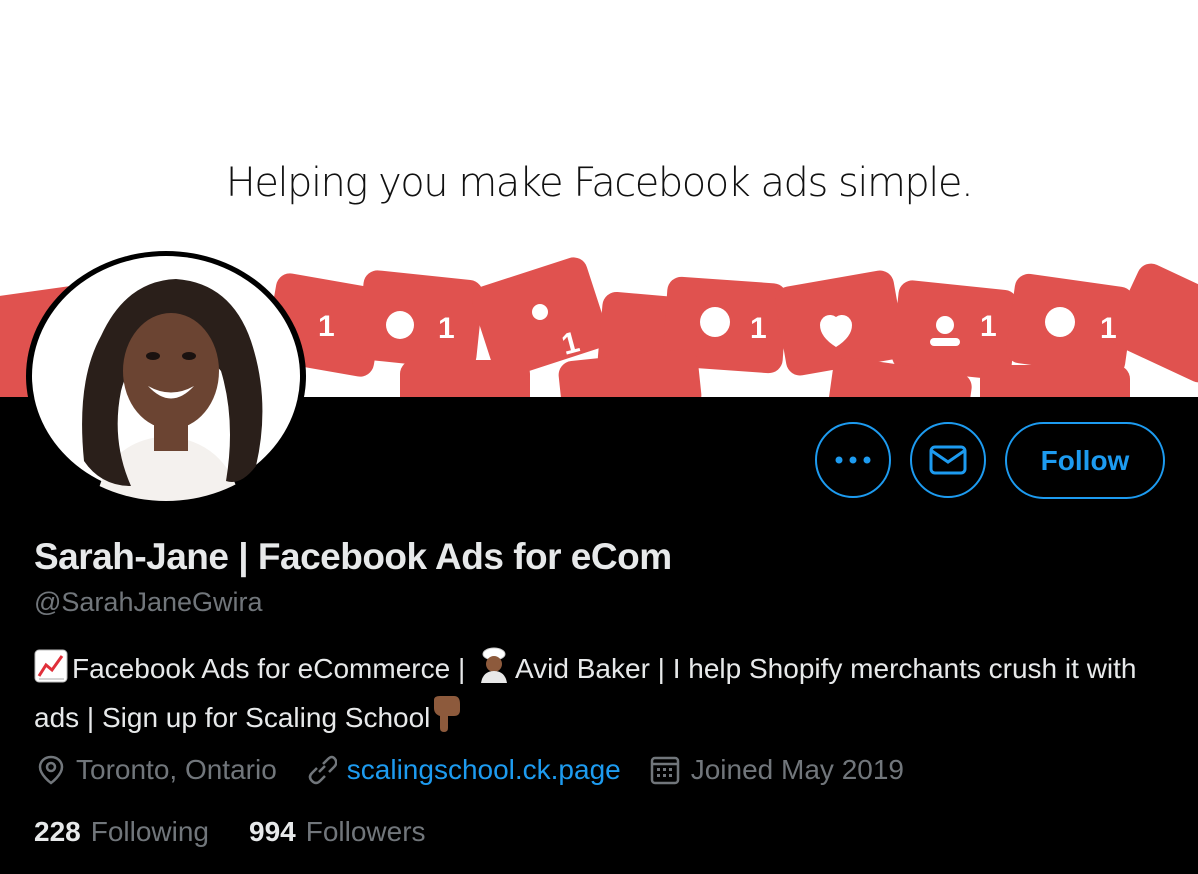  I want to click on followers-label: Followers, so click(365, 831).